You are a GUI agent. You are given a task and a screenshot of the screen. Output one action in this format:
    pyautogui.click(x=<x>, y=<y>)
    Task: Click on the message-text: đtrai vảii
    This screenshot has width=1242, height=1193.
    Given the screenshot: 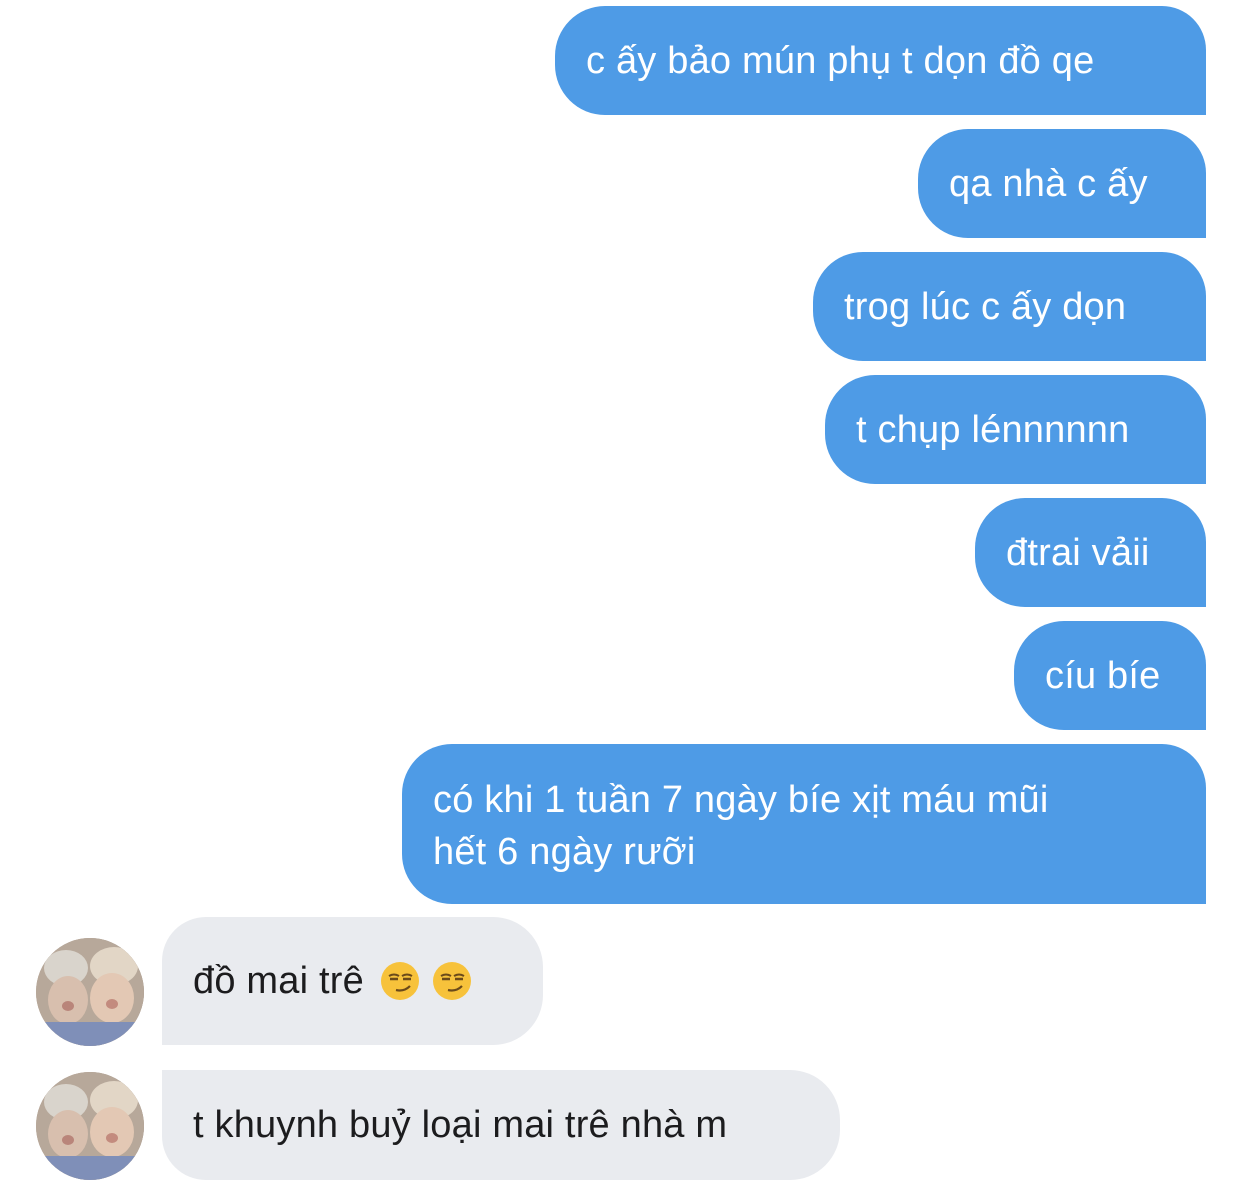 What is the action you would take?
    pyautogui.click(x=1078, y=552)
    